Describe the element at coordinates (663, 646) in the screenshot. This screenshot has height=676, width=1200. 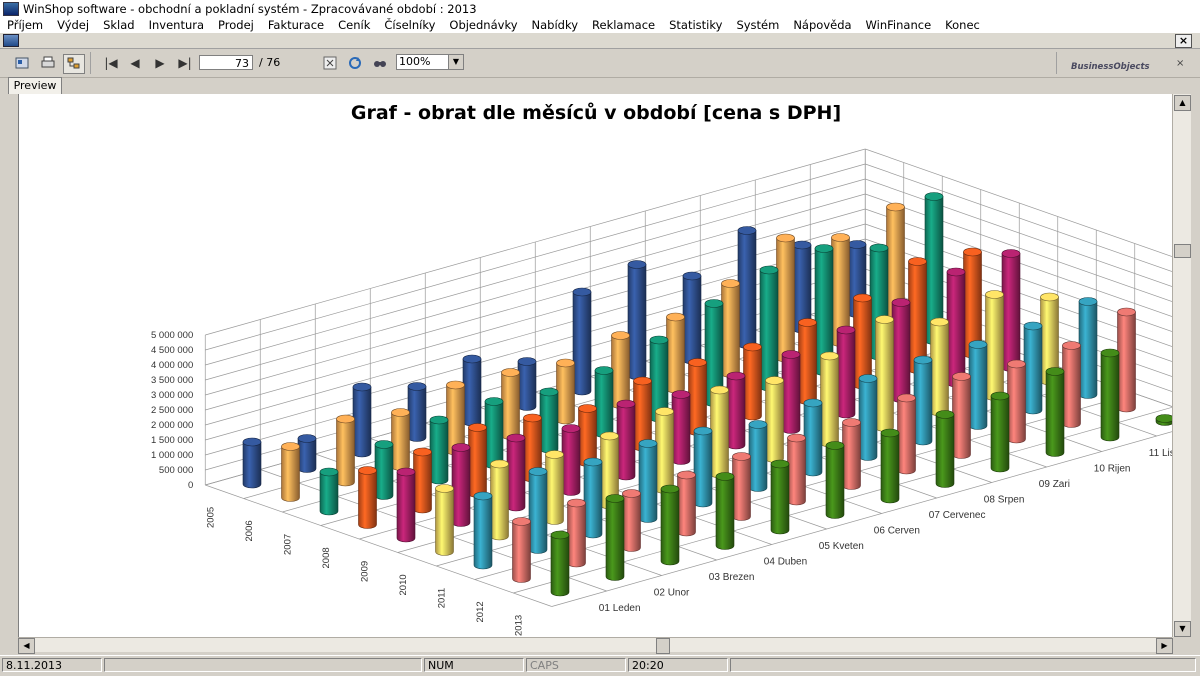
I see `hscroll-thumb` at that location.